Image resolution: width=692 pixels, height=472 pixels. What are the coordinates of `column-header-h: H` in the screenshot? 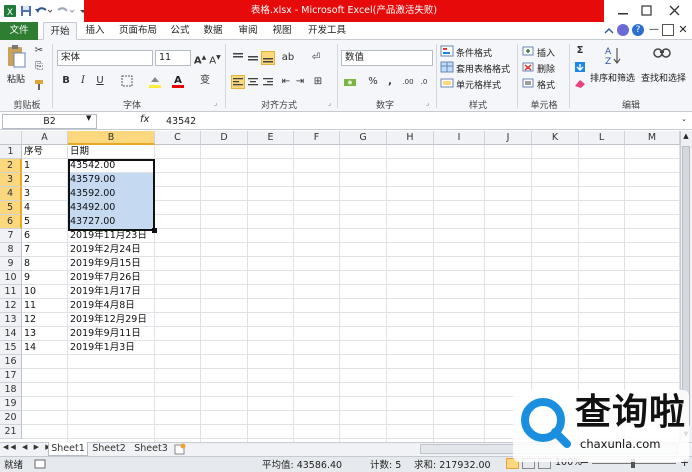 It's located at (410, 138).